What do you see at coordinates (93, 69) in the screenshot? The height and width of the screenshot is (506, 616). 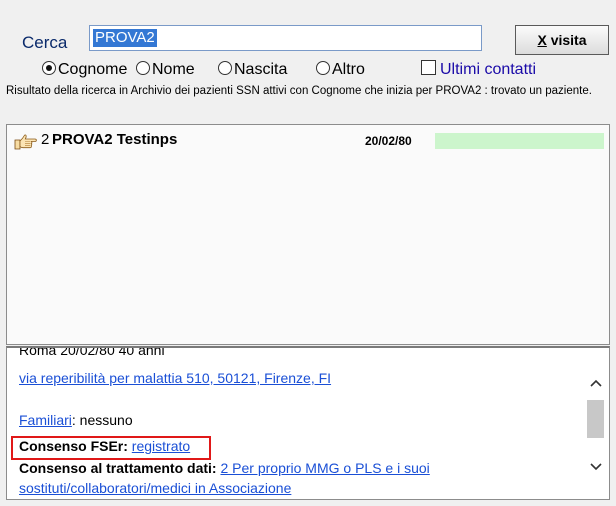 I see `radio-cognome-label: Cognome` at bounding box center [93, 69].